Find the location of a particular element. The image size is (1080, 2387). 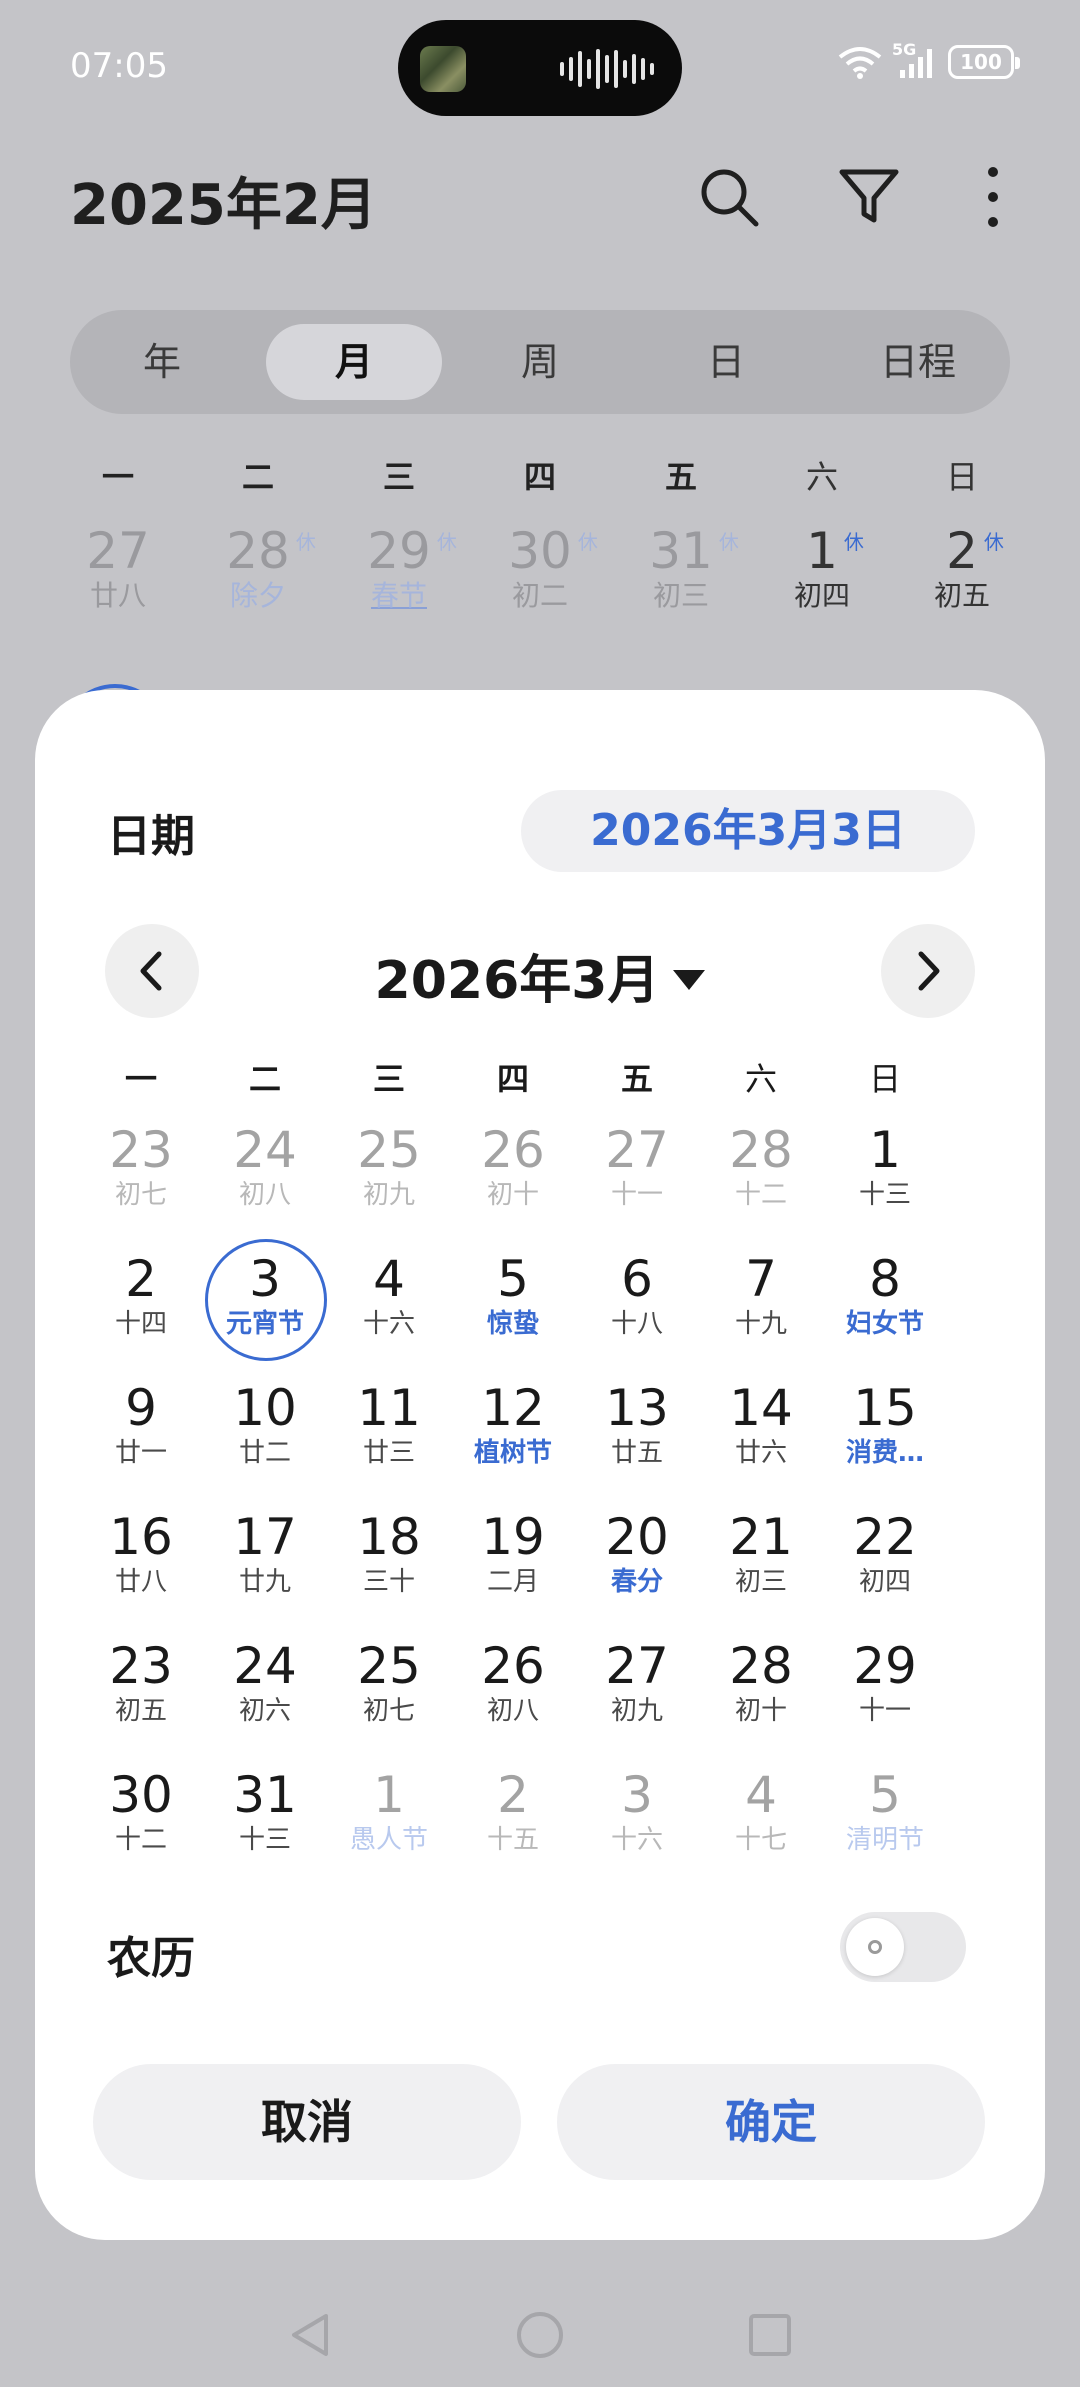

more-options-icon is located at coordinates (993, 197).